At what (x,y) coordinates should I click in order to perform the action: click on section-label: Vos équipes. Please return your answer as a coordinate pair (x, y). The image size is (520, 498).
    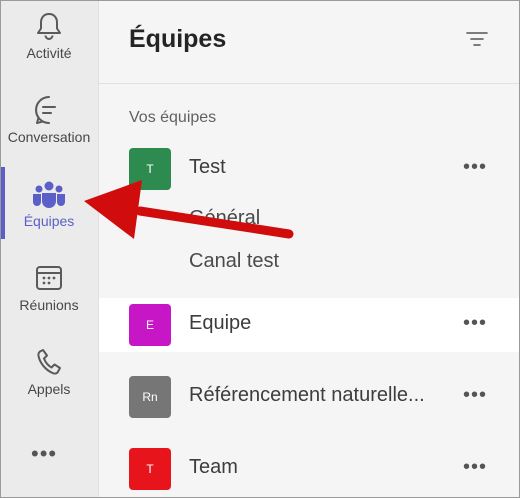
    Looking at the image, I should click on (173, 117).